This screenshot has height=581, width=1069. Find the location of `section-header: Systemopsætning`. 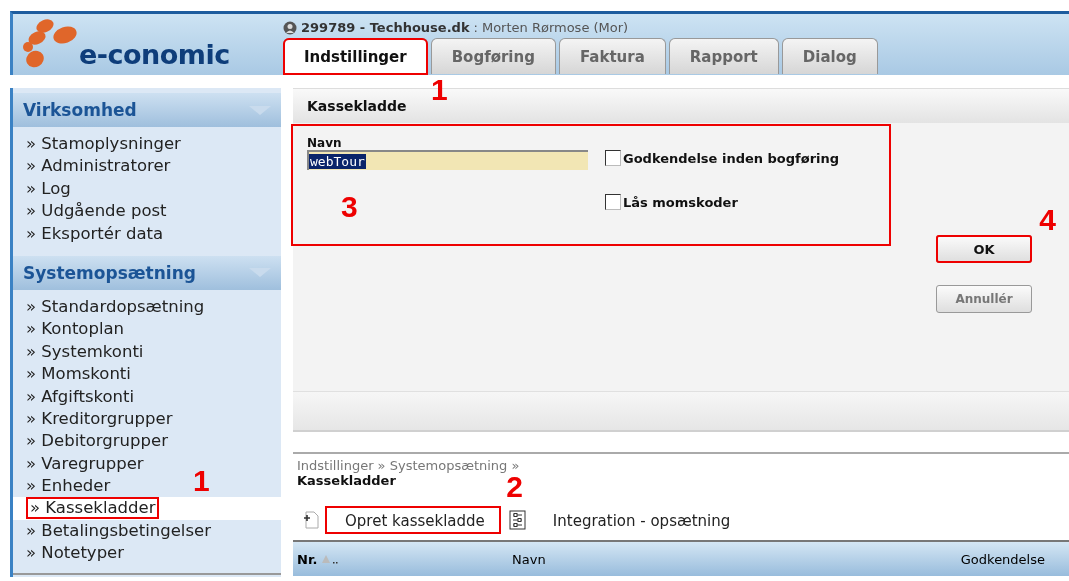

section-header: Systemopsætning is located at coordinates (147, 272).